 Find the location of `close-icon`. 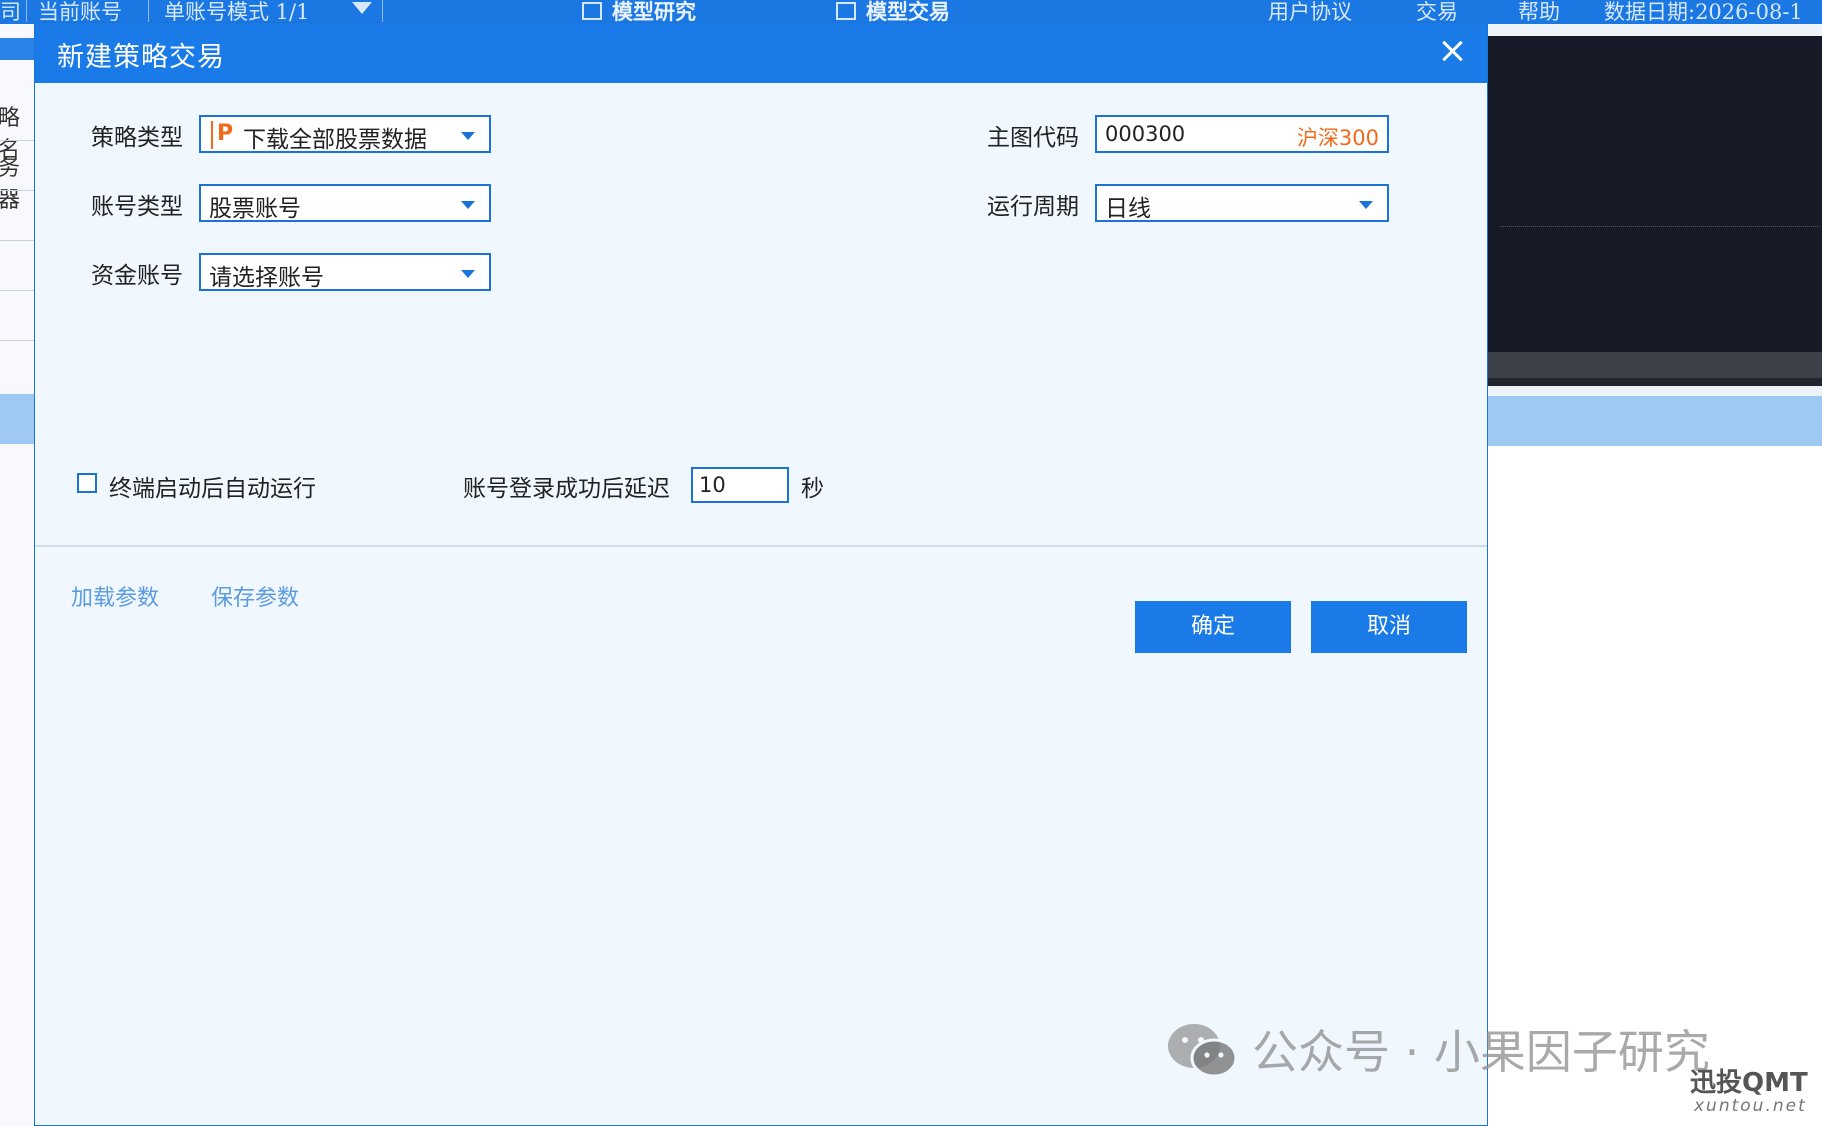

close-icon is located at coordinates (1452, 51).